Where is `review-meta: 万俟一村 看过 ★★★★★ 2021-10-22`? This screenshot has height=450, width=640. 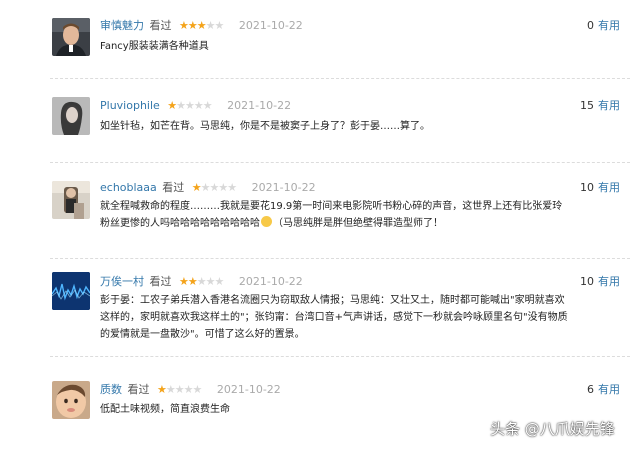 review-meta: 万俟一村 看过 ★★★★★ 2021-10-22 is located at coordinates (201, 282).